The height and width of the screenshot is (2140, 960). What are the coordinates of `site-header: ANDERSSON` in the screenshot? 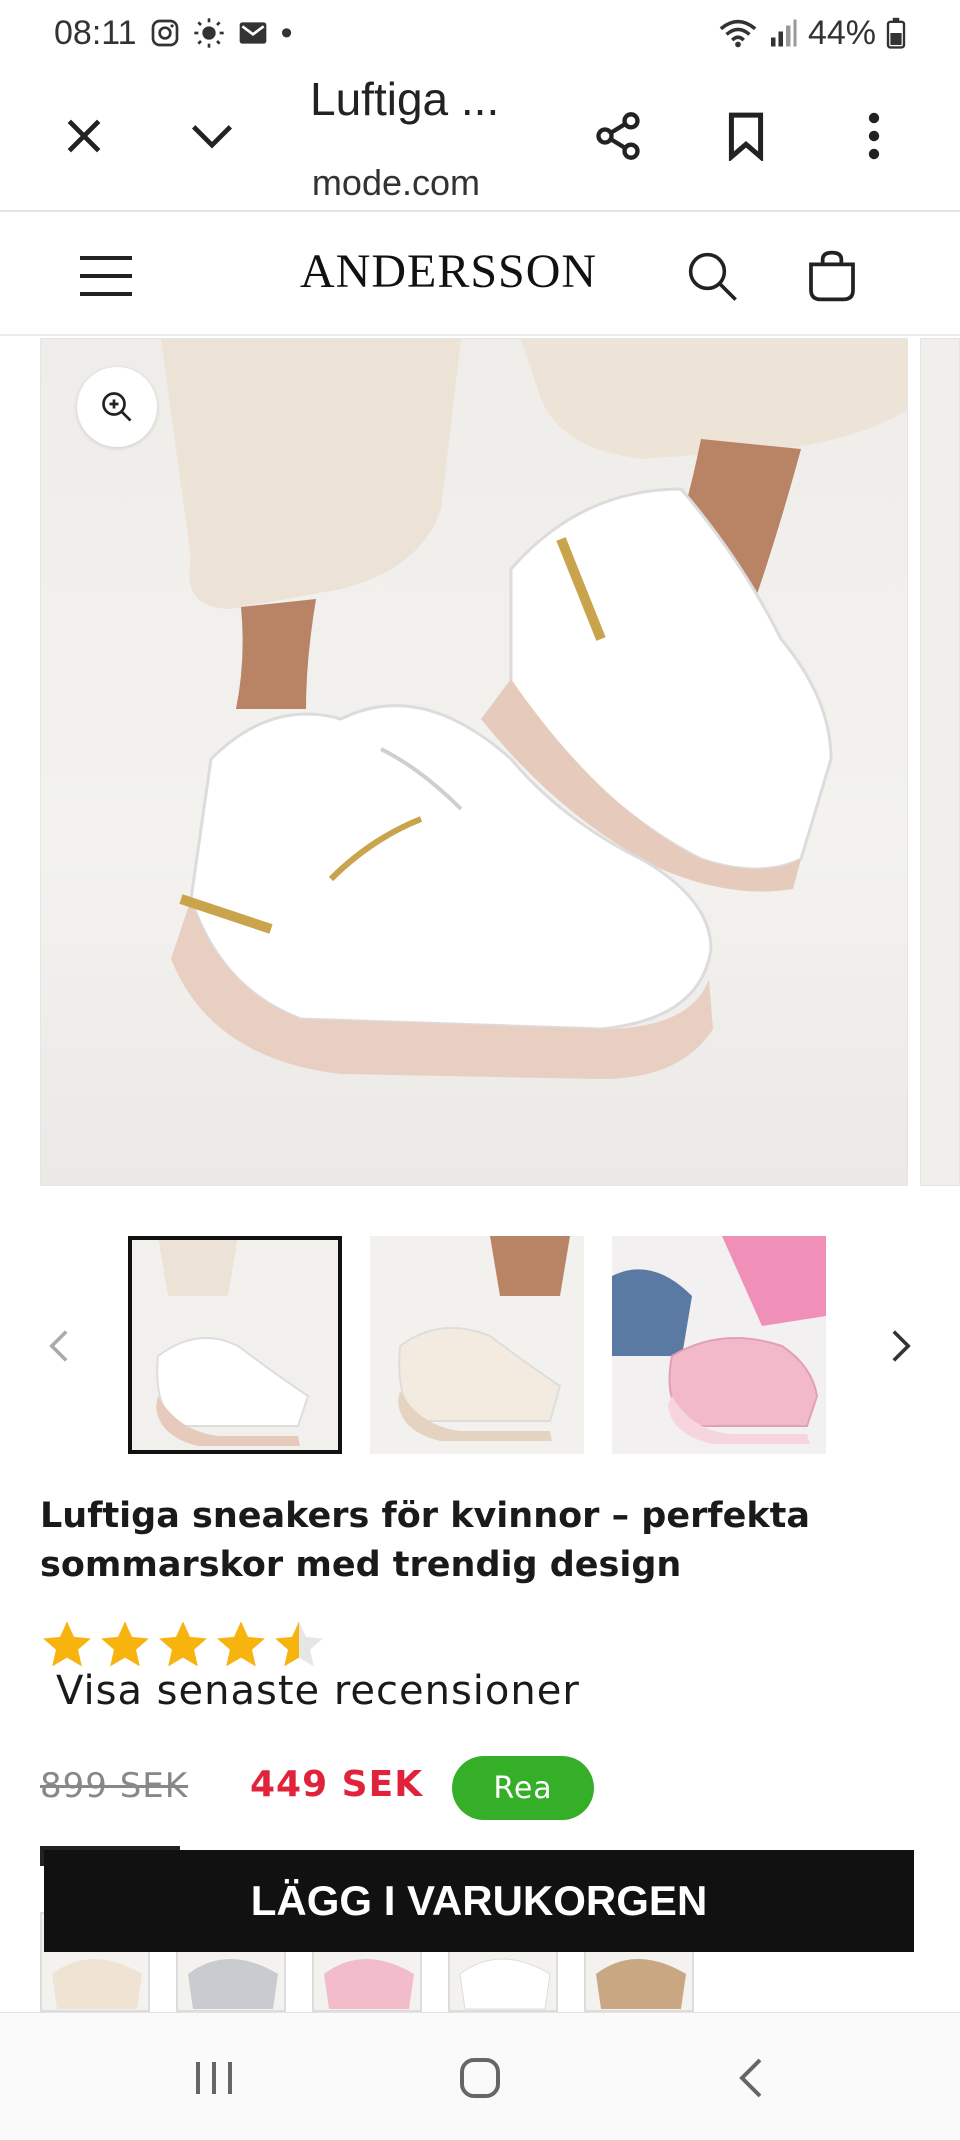 It's located at (480, 275).